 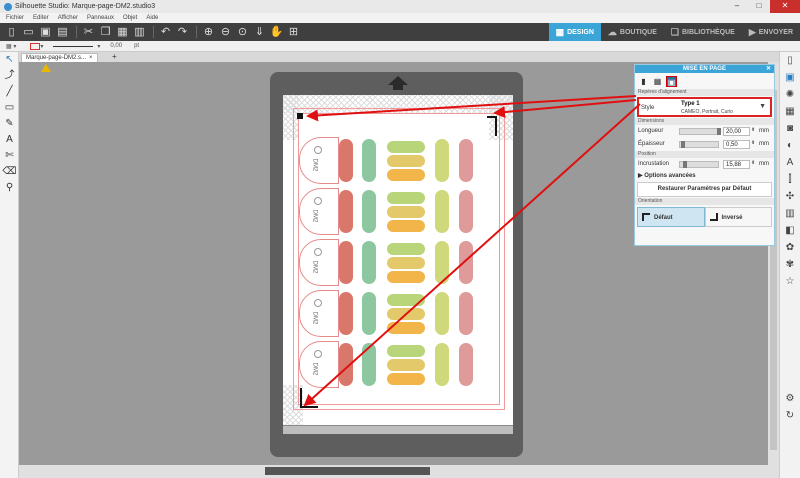 I want to click on modify-icon: ◧, so click(x=790, y=230).